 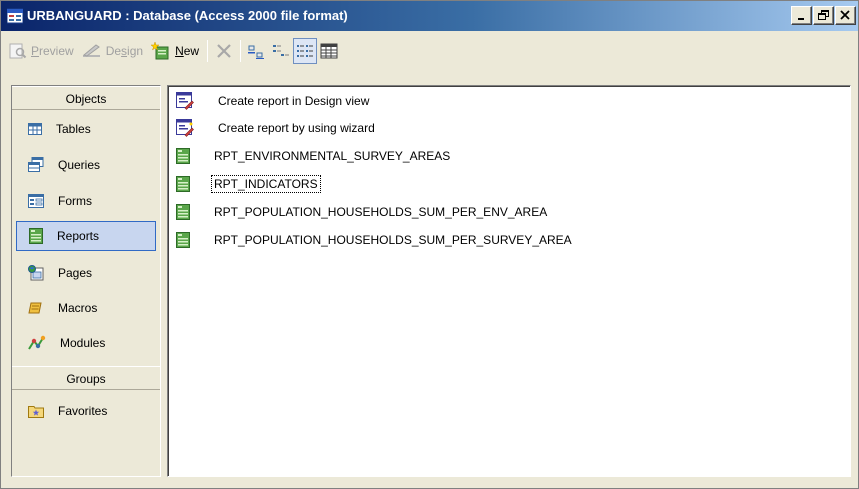 I want to click on create-wizard-icon, so click(x=185, y=128).